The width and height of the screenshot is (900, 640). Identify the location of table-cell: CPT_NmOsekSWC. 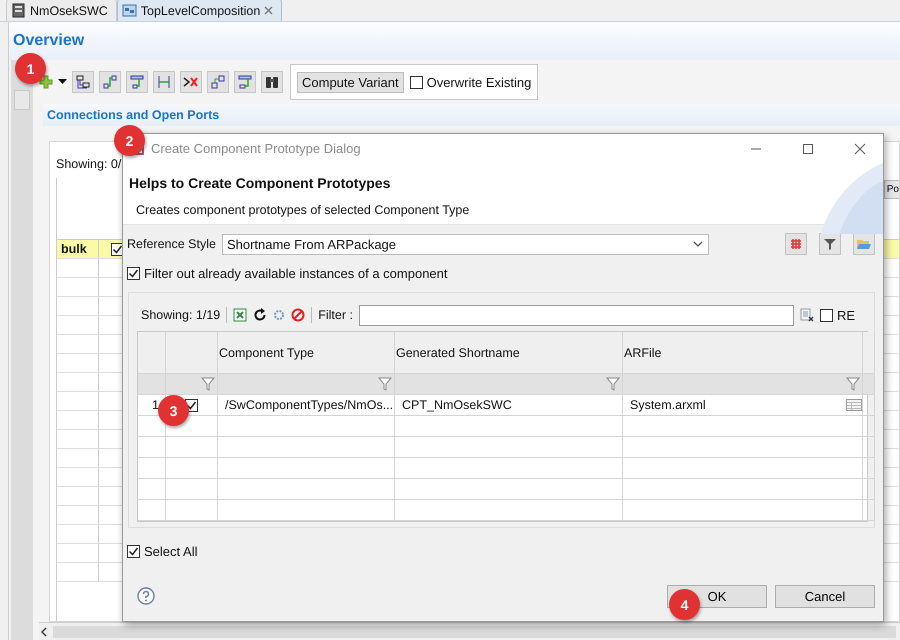
(509, 405).